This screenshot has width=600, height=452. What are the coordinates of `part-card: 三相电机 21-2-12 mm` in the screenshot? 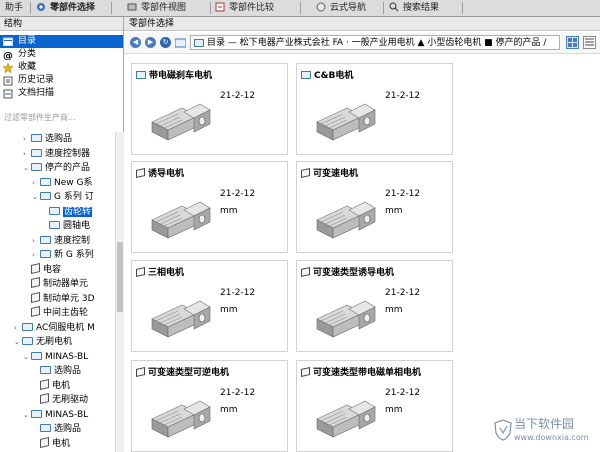 It's located at (209, 306).